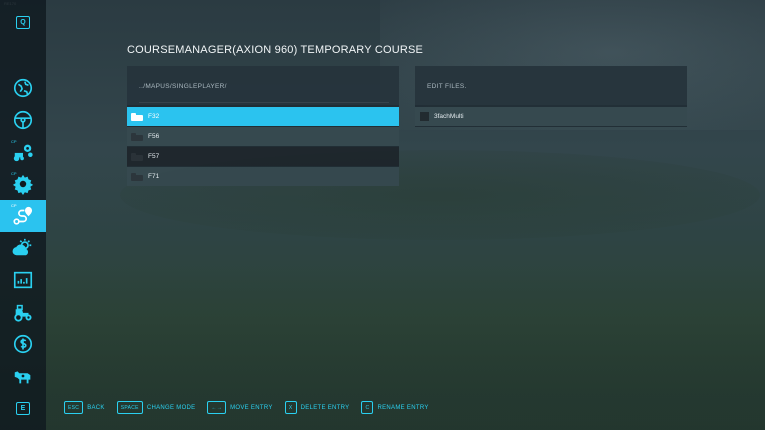 This screenshot has height=430, width=765. I want to click on steering-wheel-icon, so click(23, 120).